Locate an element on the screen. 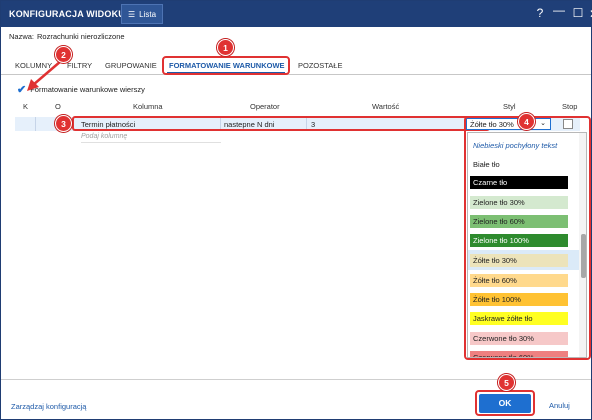 The width and height of the screenshot is (592, 420). step-badge-4: 4 is located at coordinates (526, 121).